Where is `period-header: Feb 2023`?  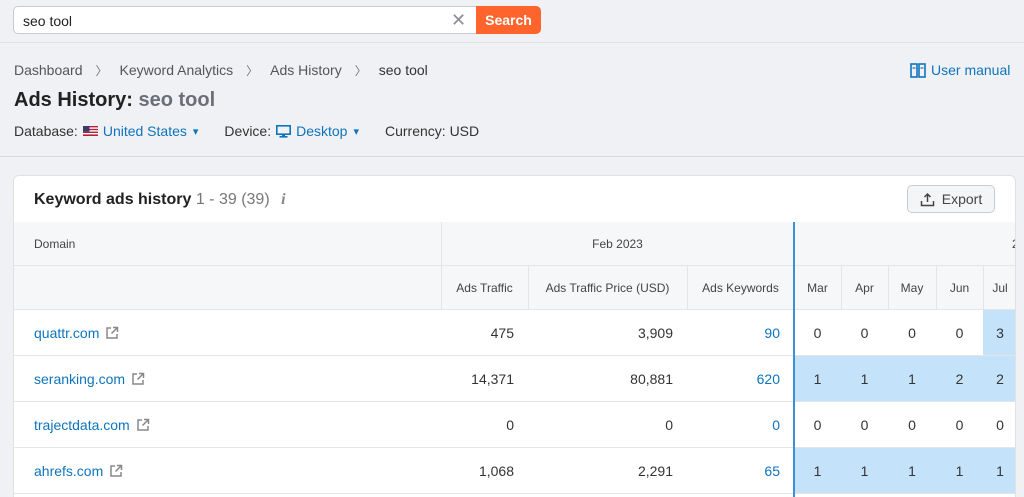
period-header: Feb 2023 is located at coordinates (617, 244).